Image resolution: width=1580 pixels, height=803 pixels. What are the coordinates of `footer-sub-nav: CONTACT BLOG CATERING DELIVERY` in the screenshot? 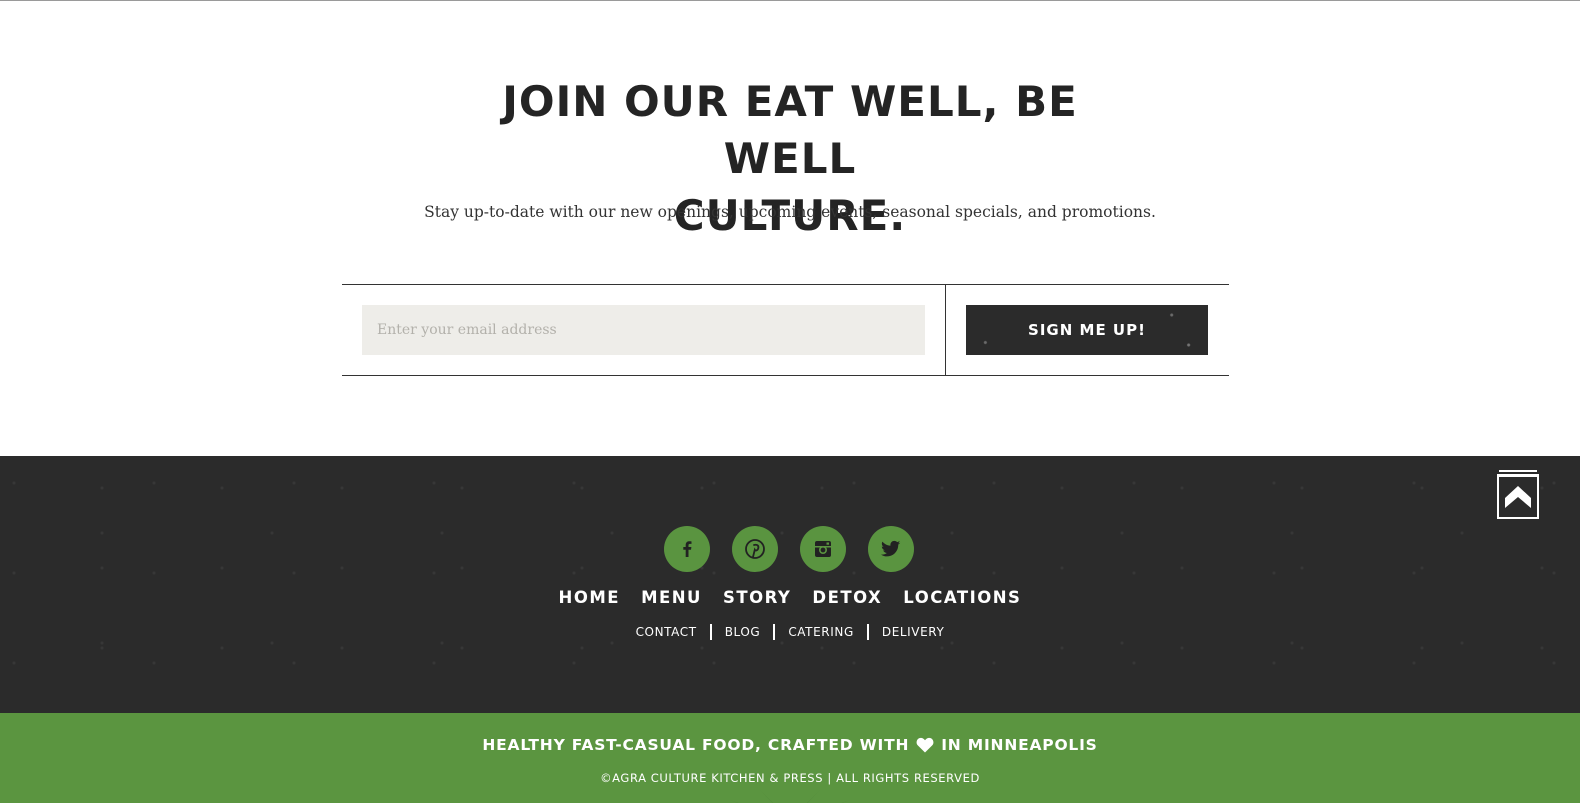 It's located at (790, 632).